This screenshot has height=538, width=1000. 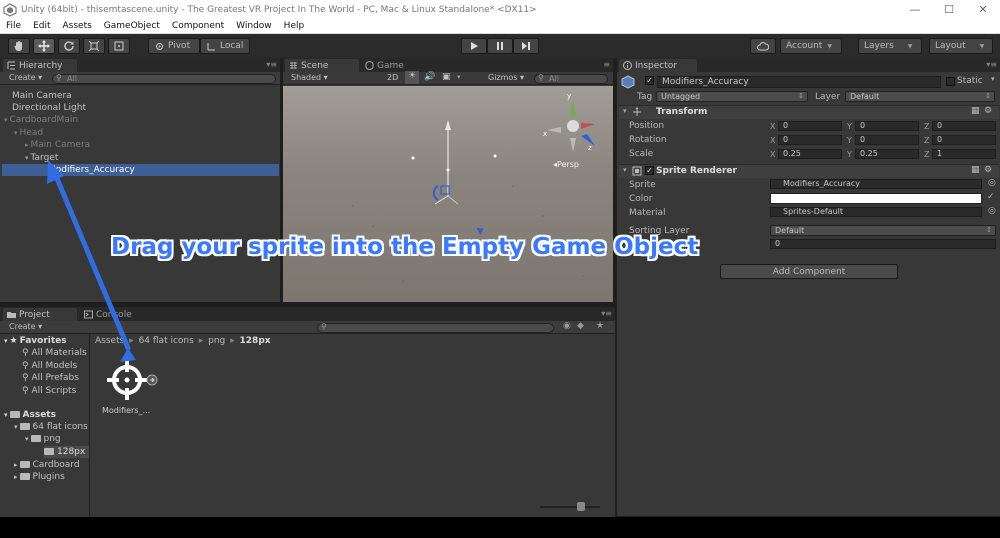 What do you see at coordinates (876, 212) in the screenshot?
I see `material-object-field: Sprites-Default` at bounding box center [876, 212].